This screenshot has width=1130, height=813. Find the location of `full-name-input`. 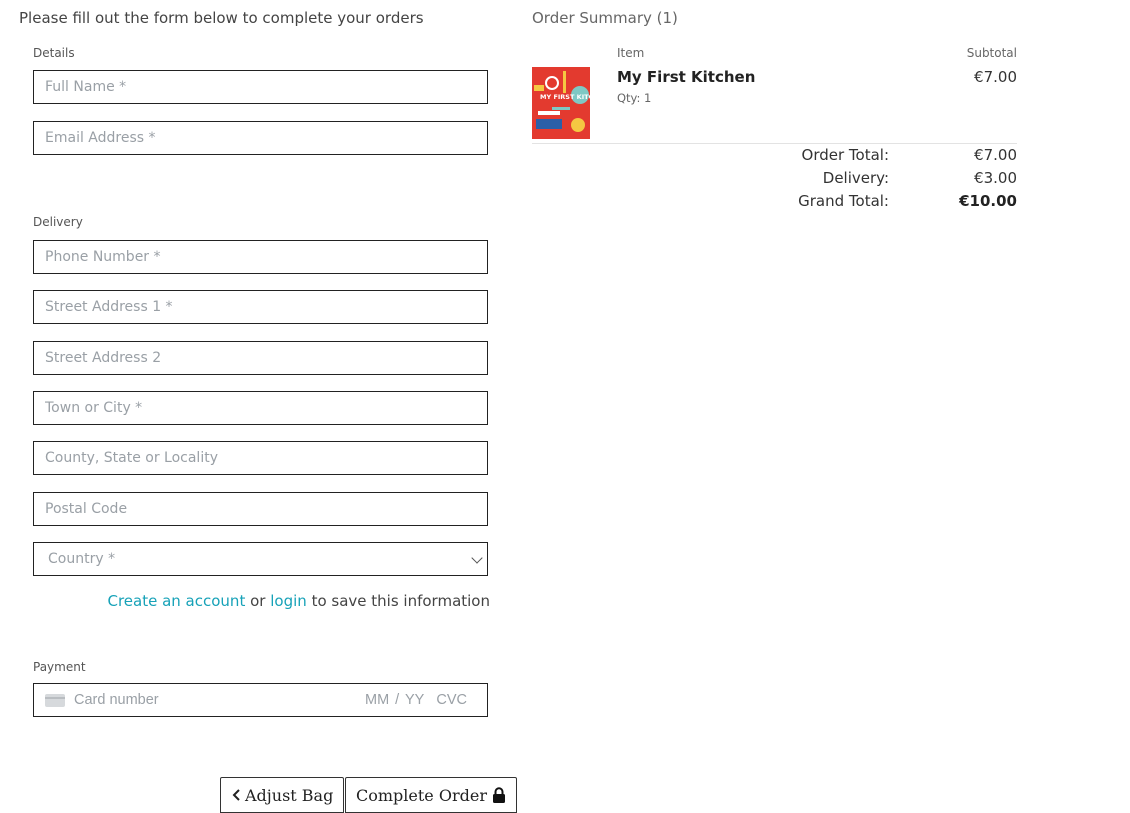

full-name-input is located at coordinates (260, 87).